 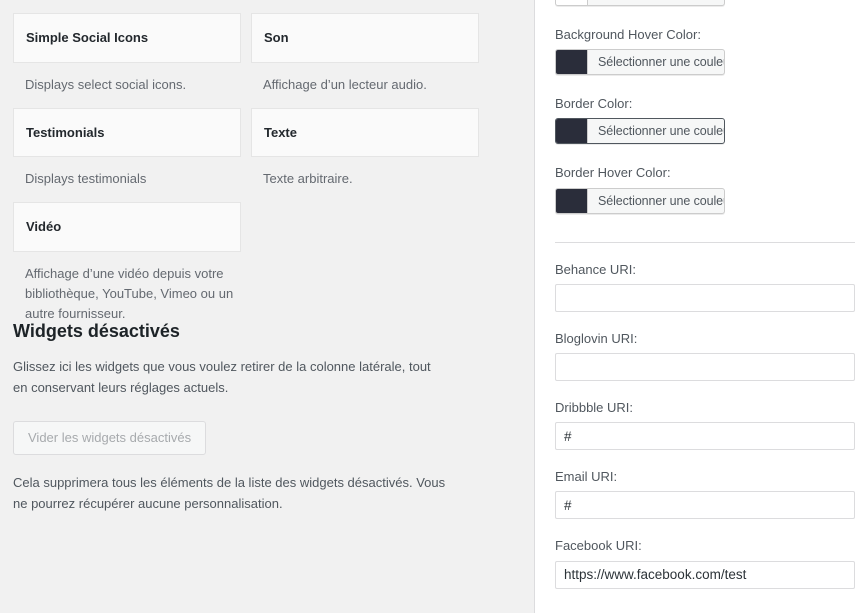 What do you see at coordinates (705, 242) in the screenshot?
I see `settings-separator` at bounding box center [705, 242].